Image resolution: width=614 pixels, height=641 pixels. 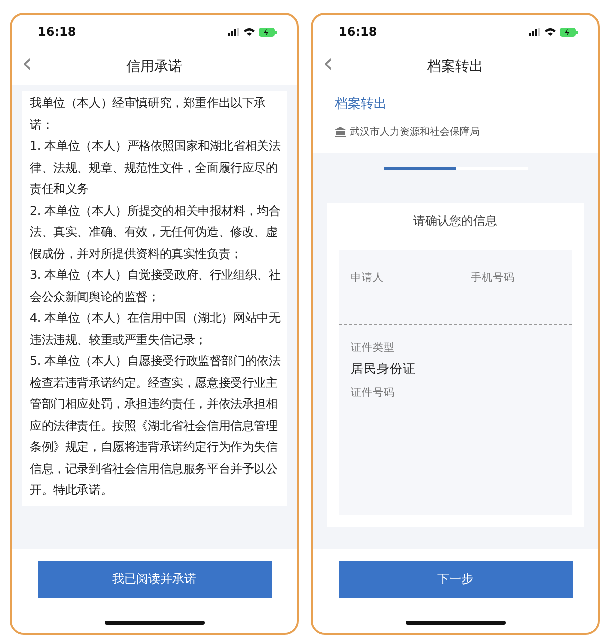 What do you see at coordinates (154, 67) in the screenshot?
I see `page-title: 信用承诺` at bounding box center [154, 67].